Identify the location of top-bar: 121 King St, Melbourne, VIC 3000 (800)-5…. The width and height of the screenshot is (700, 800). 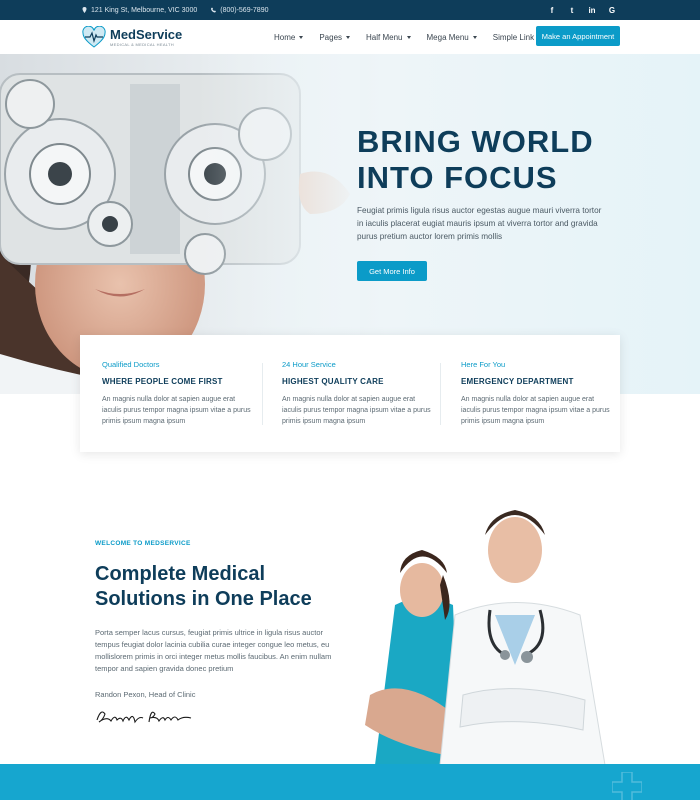
(350, 10).